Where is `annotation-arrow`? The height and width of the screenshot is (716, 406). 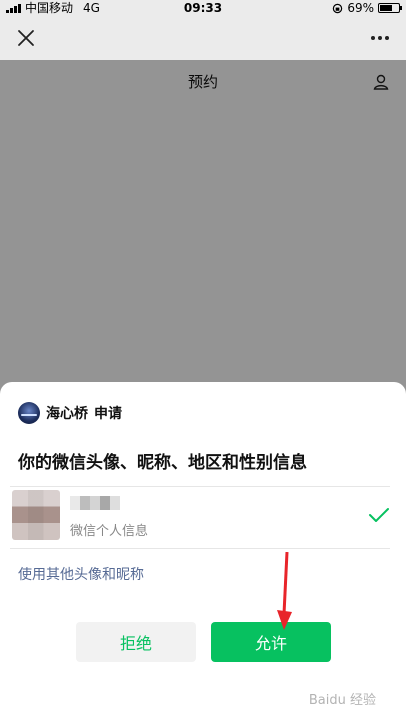 annotation-arrow is located at coordinates (284, 591).